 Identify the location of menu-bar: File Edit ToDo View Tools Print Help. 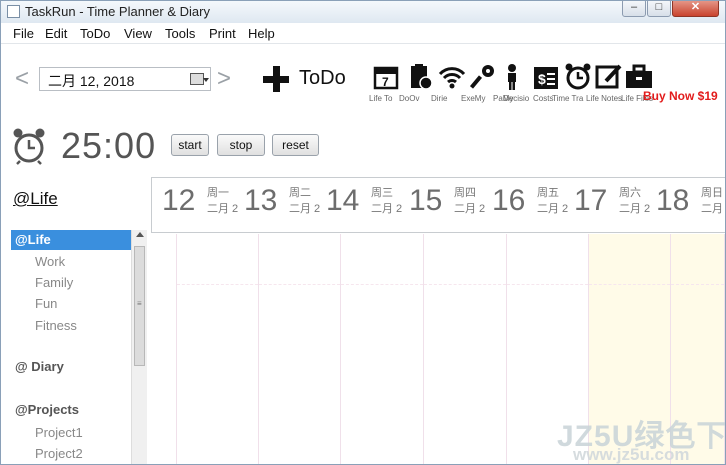
(363, 33).